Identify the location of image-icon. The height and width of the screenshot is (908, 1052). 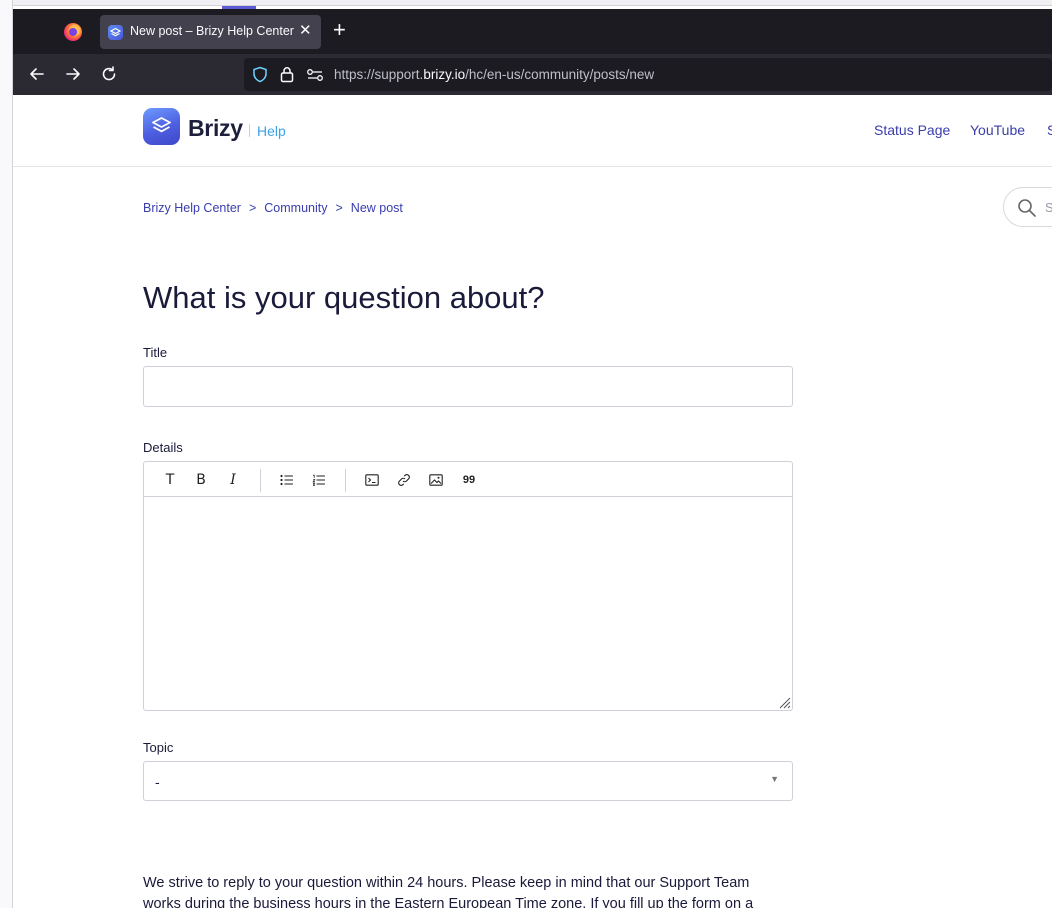
(436, 480).